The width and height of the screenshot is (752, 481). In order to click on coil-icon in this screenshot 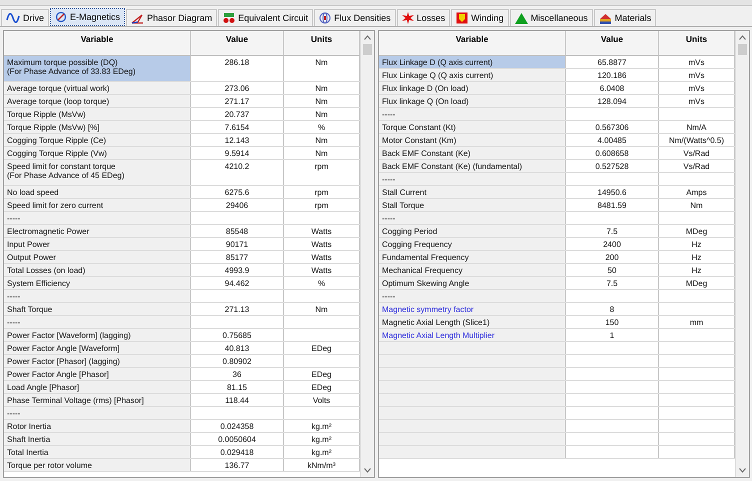, I will do `click(462, 18)`.